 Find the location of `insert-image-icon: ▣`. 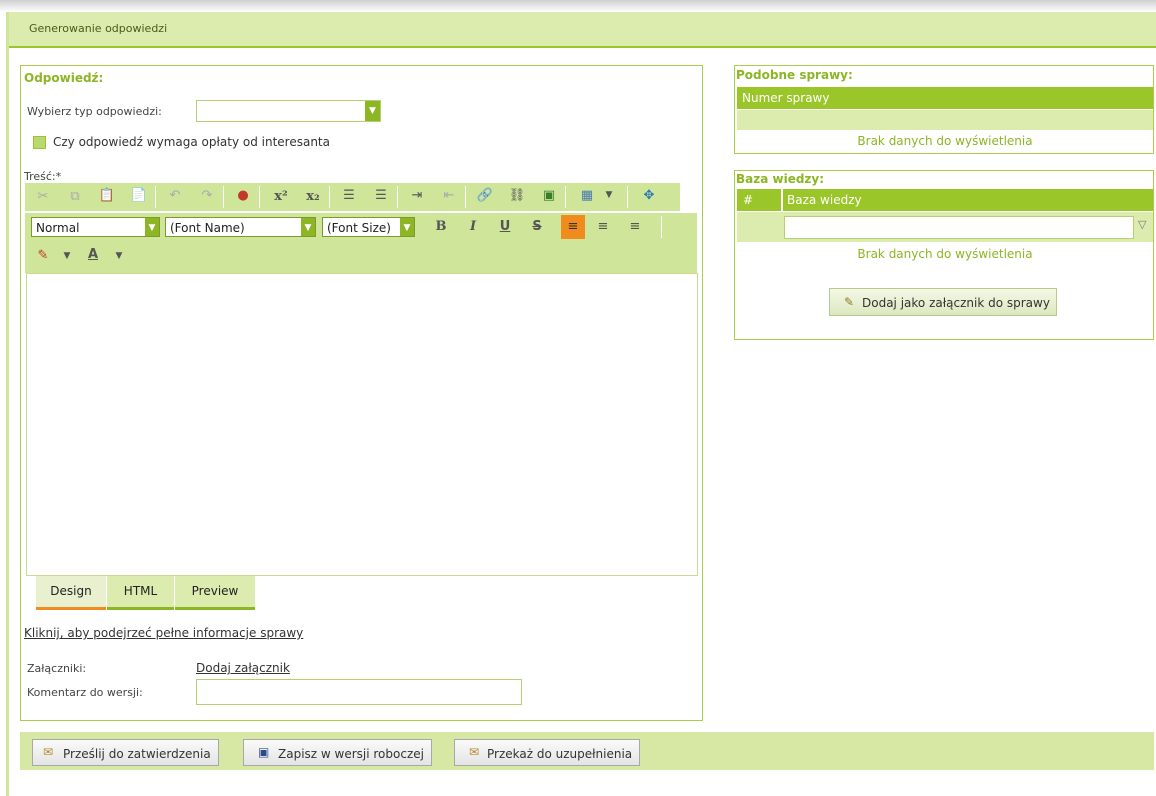

insert-image-icon: ▣ is located at coordinates (549, 195).